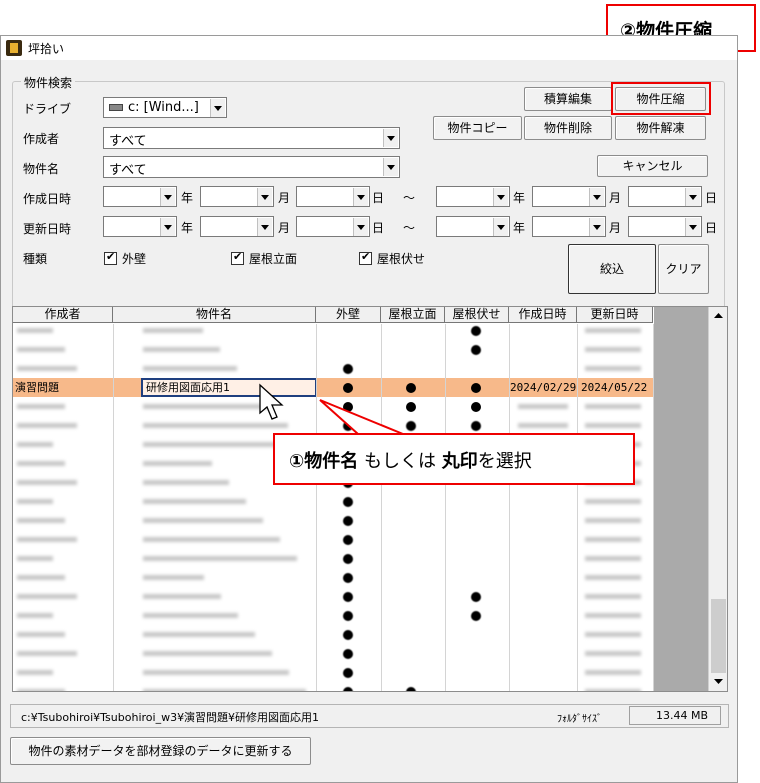 The width and height of the screenshot is (760, 783). I want to click on author-cell: 演習問題, so click(64, 387).